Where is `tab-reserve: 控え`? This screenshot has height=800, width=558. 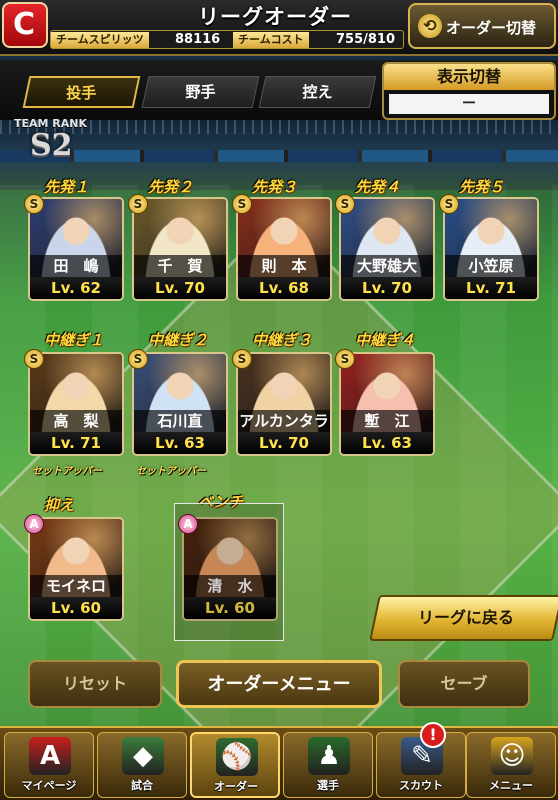 tab-reserve: 控え is located at coordinates (317, 92).